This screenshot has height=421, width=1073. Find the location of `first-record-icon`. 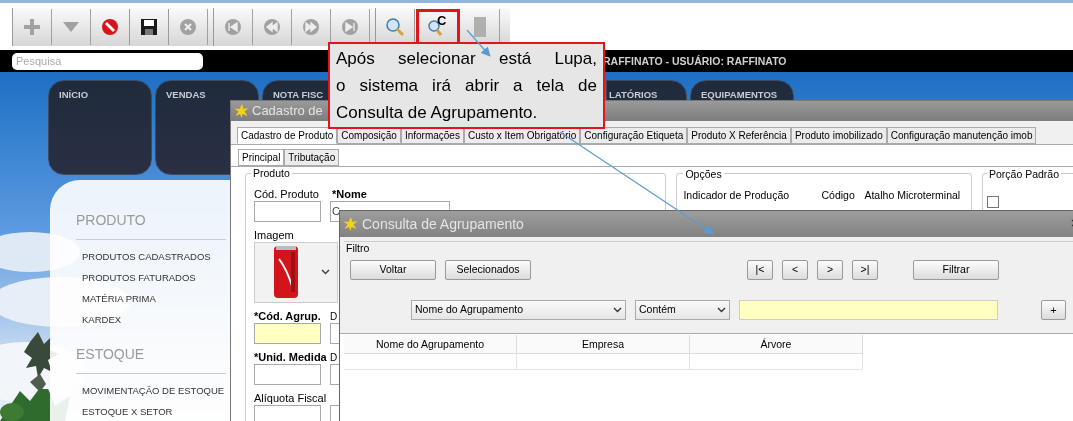

first-record-icon is located at coordinates (233, 26).